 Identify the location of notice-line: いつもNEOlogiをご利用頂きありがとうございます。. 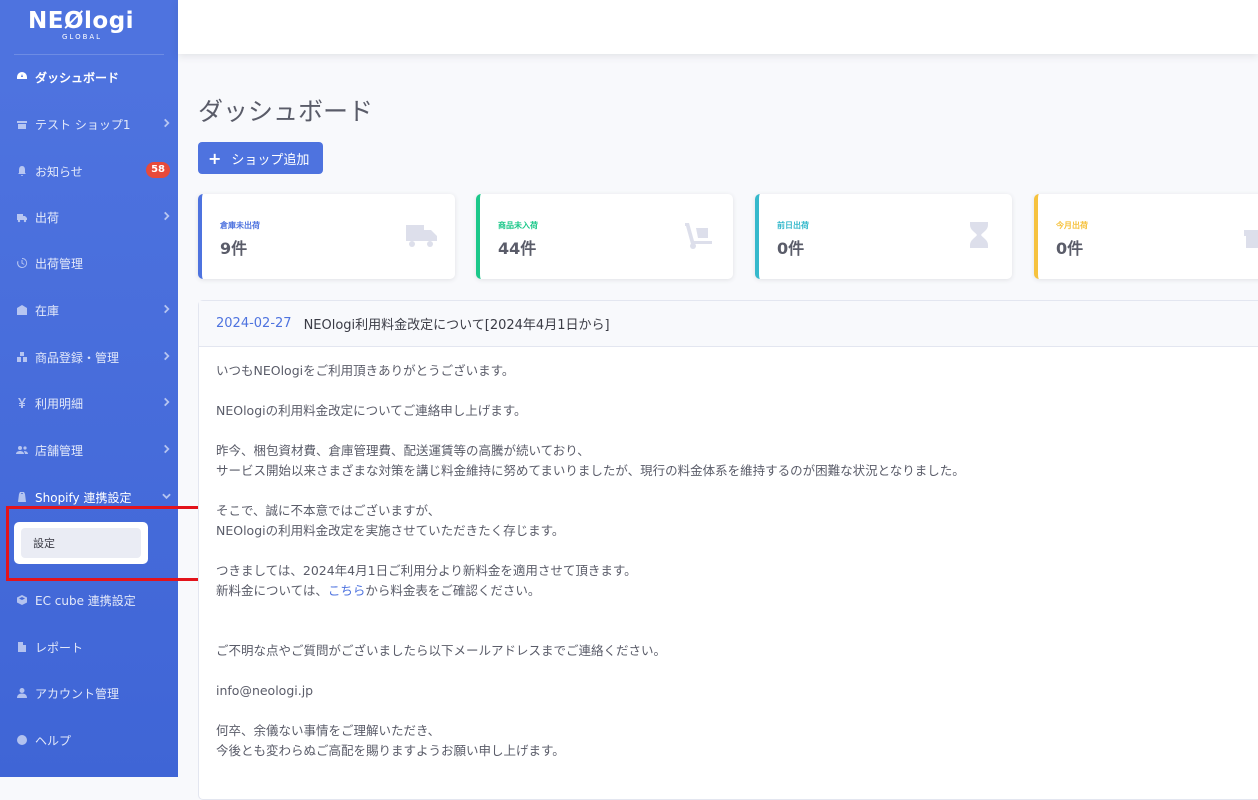
(365, 370).